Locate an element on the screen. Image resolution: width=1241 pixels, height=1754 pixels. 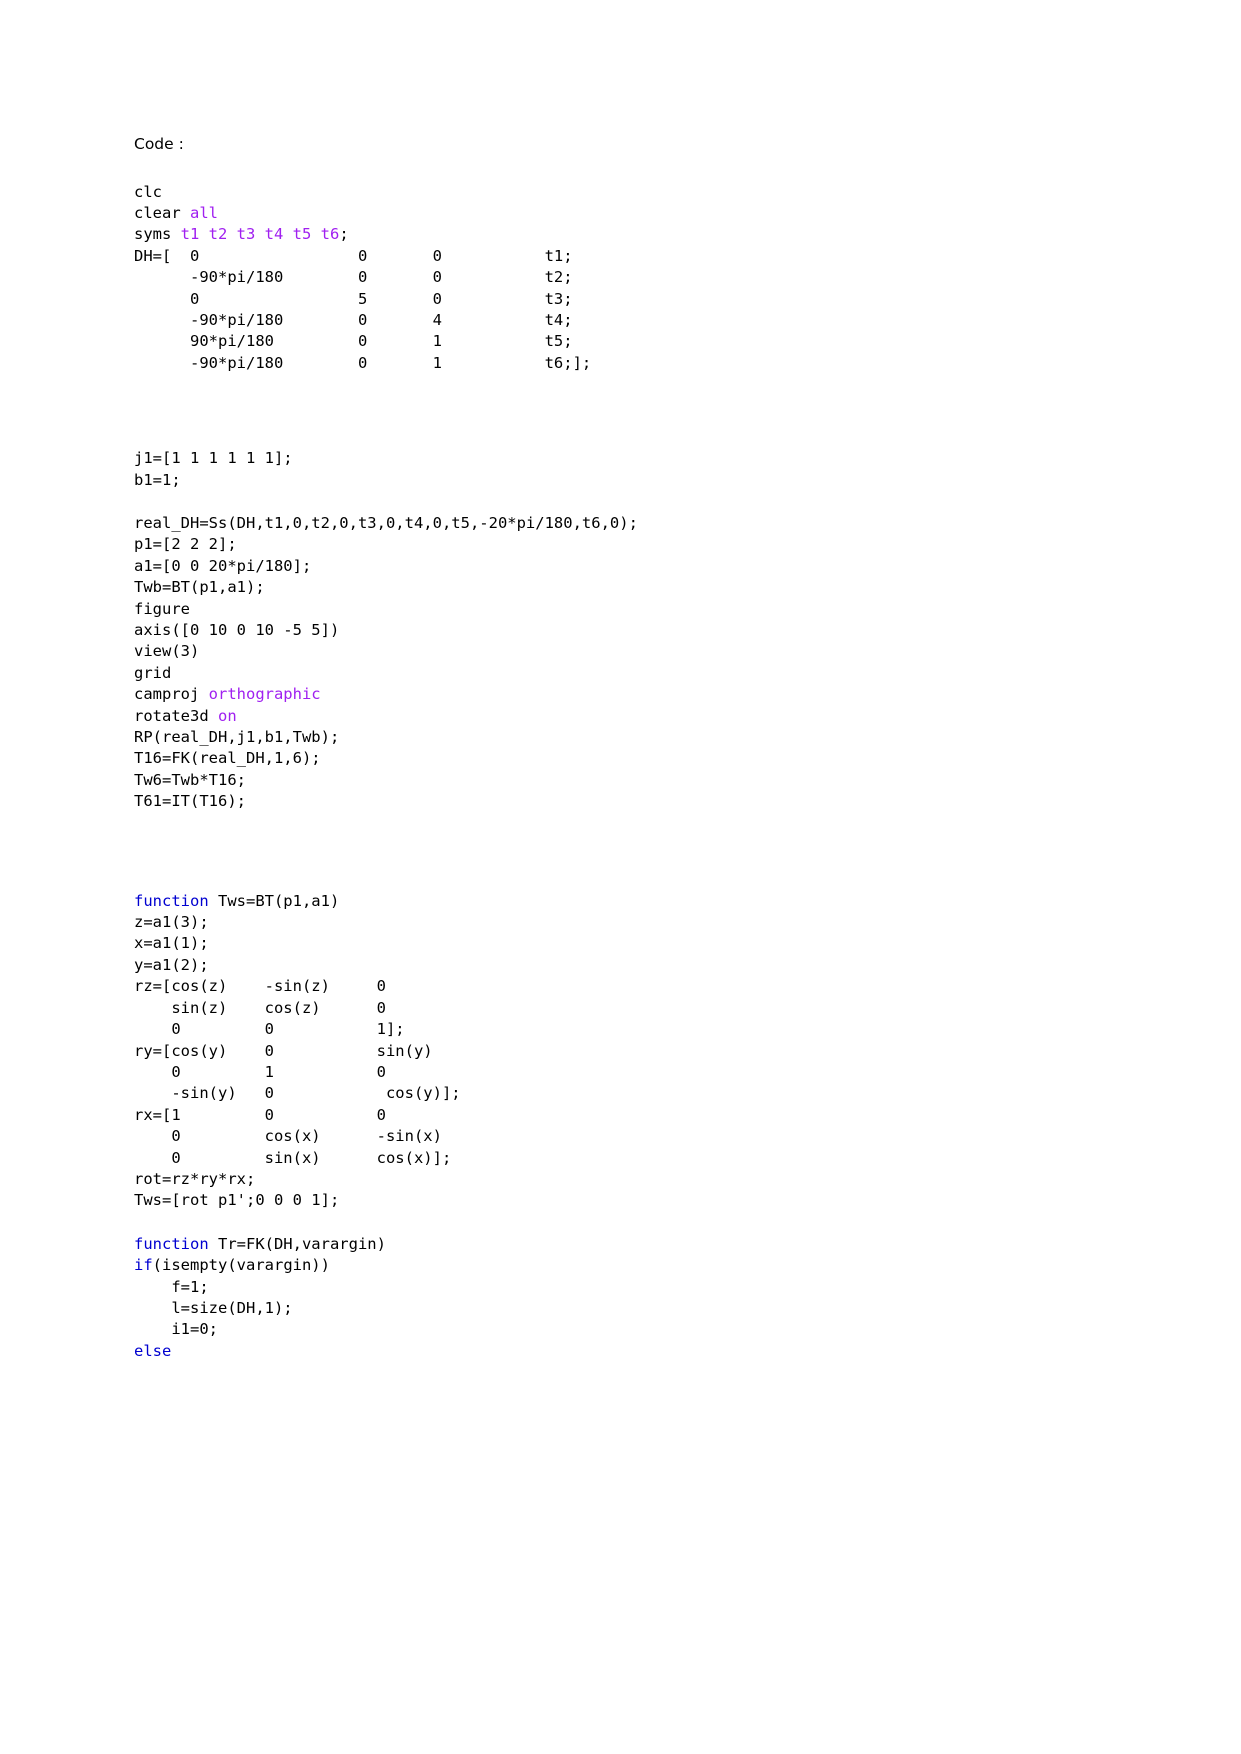
code-line: l=size(DH,1); is located at coordinates (634, 1308).